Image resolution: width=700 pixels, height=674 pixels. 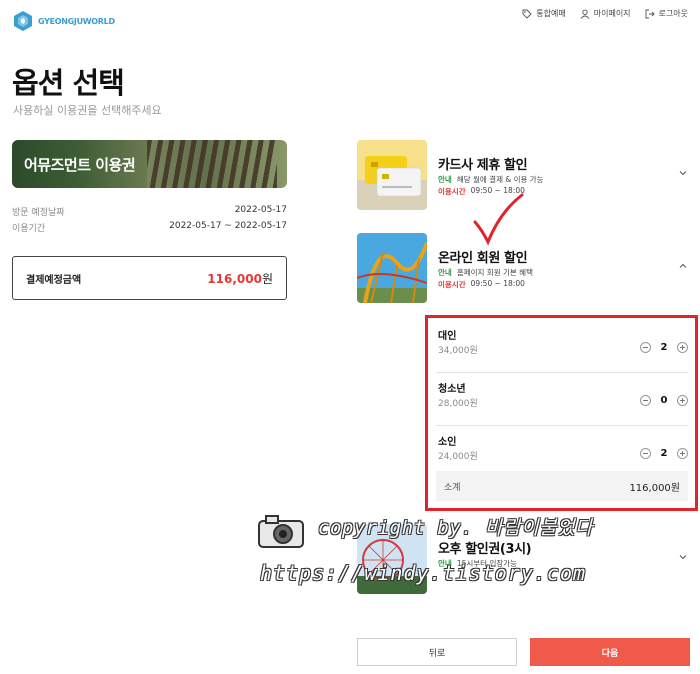 What do you see at coordinates (452, 389) in the screenshot?
I see `tier-name: 청소년` at bounding box center [452, 389].